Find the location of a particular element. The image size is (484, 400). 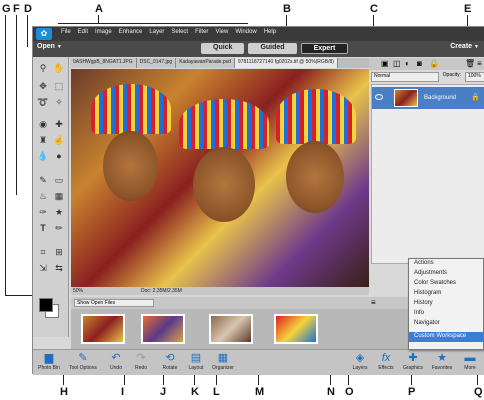

leader-f is located at coordinates (16, 105).